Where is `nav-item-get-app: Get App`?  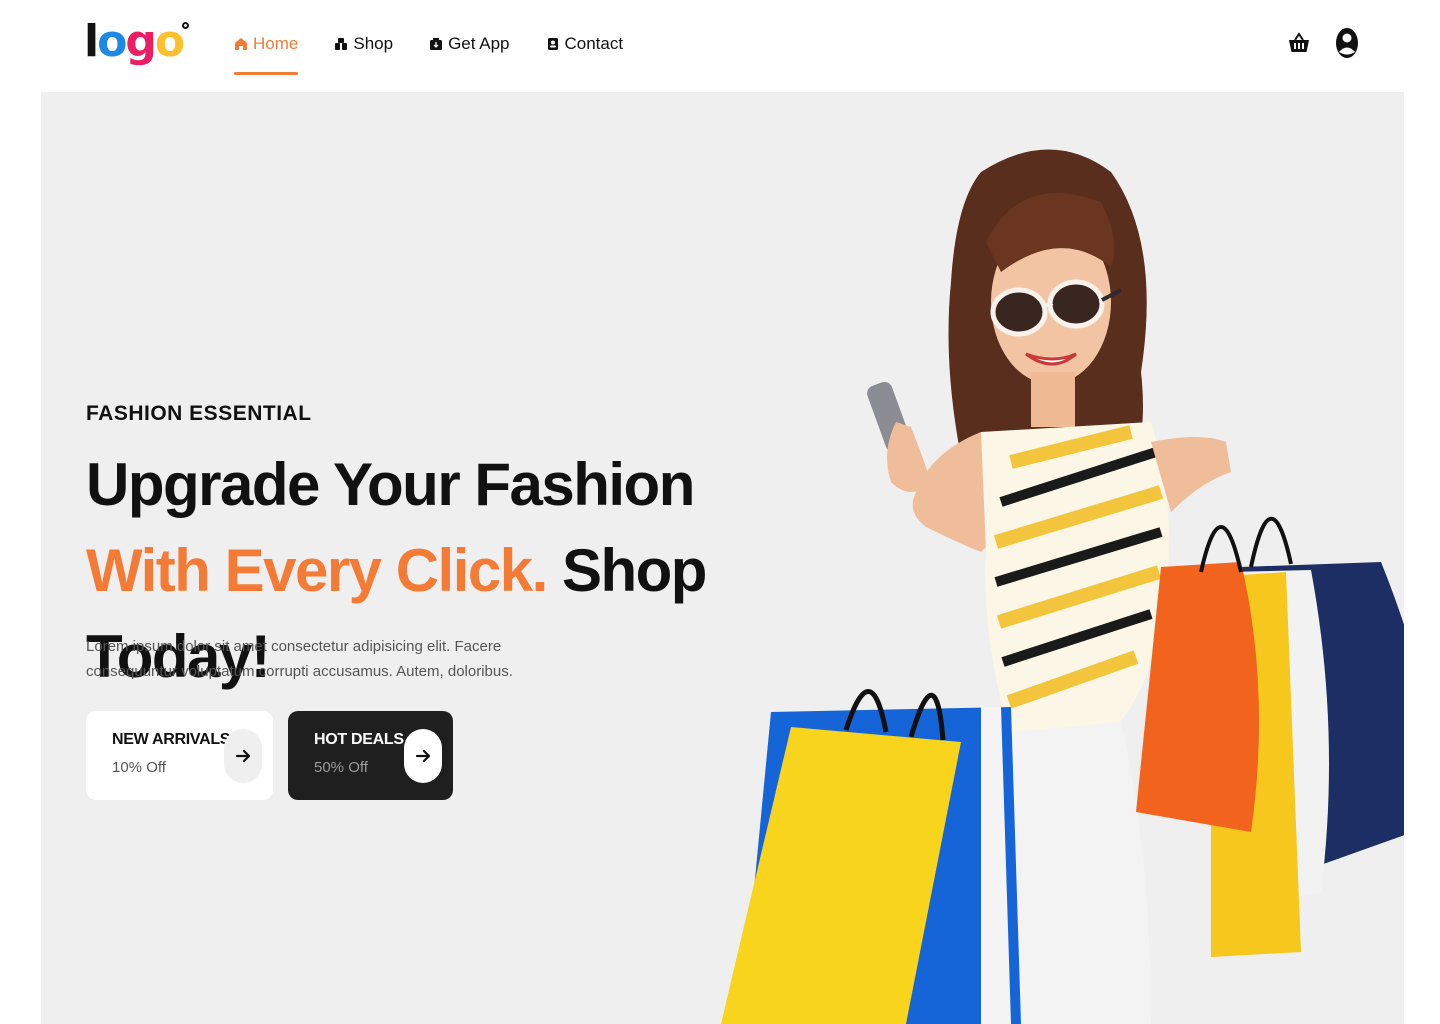 nav-item-get-app: Get App is located at coordinates (469, 44).